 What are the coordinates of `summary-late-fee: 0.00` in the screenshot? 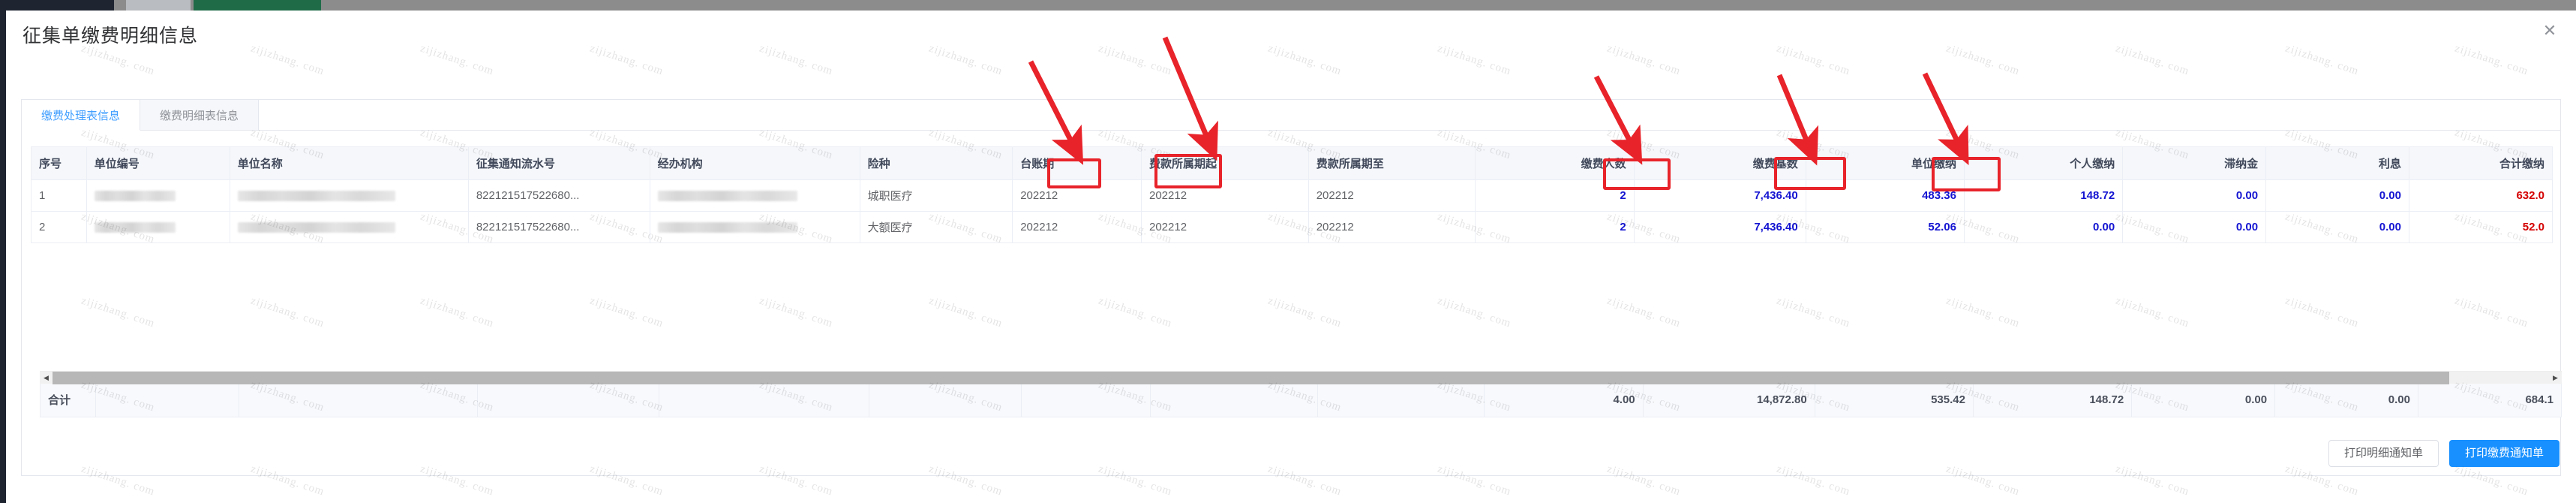 It's located at (2203, 400).